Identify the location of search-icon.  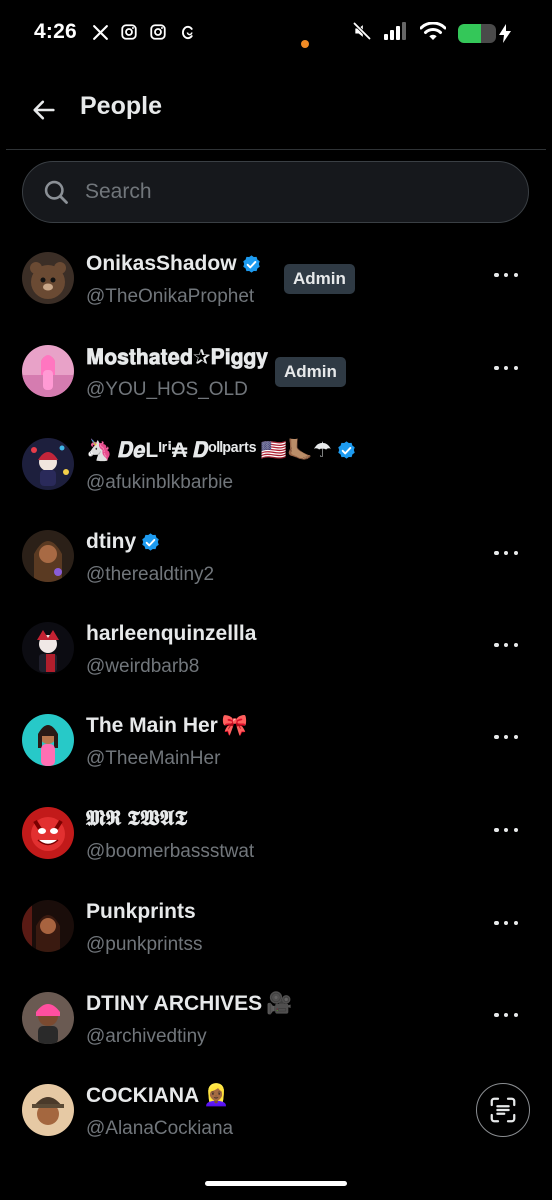
(56, 192).